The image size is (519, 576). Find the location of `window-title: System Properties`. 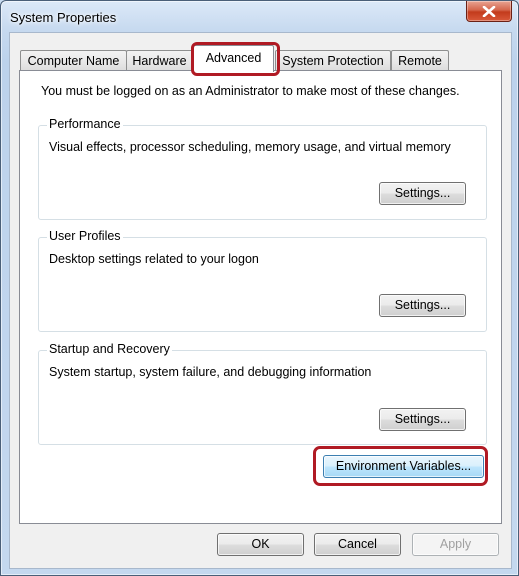

window-title: System Properties is located at coordinates (63, 17).